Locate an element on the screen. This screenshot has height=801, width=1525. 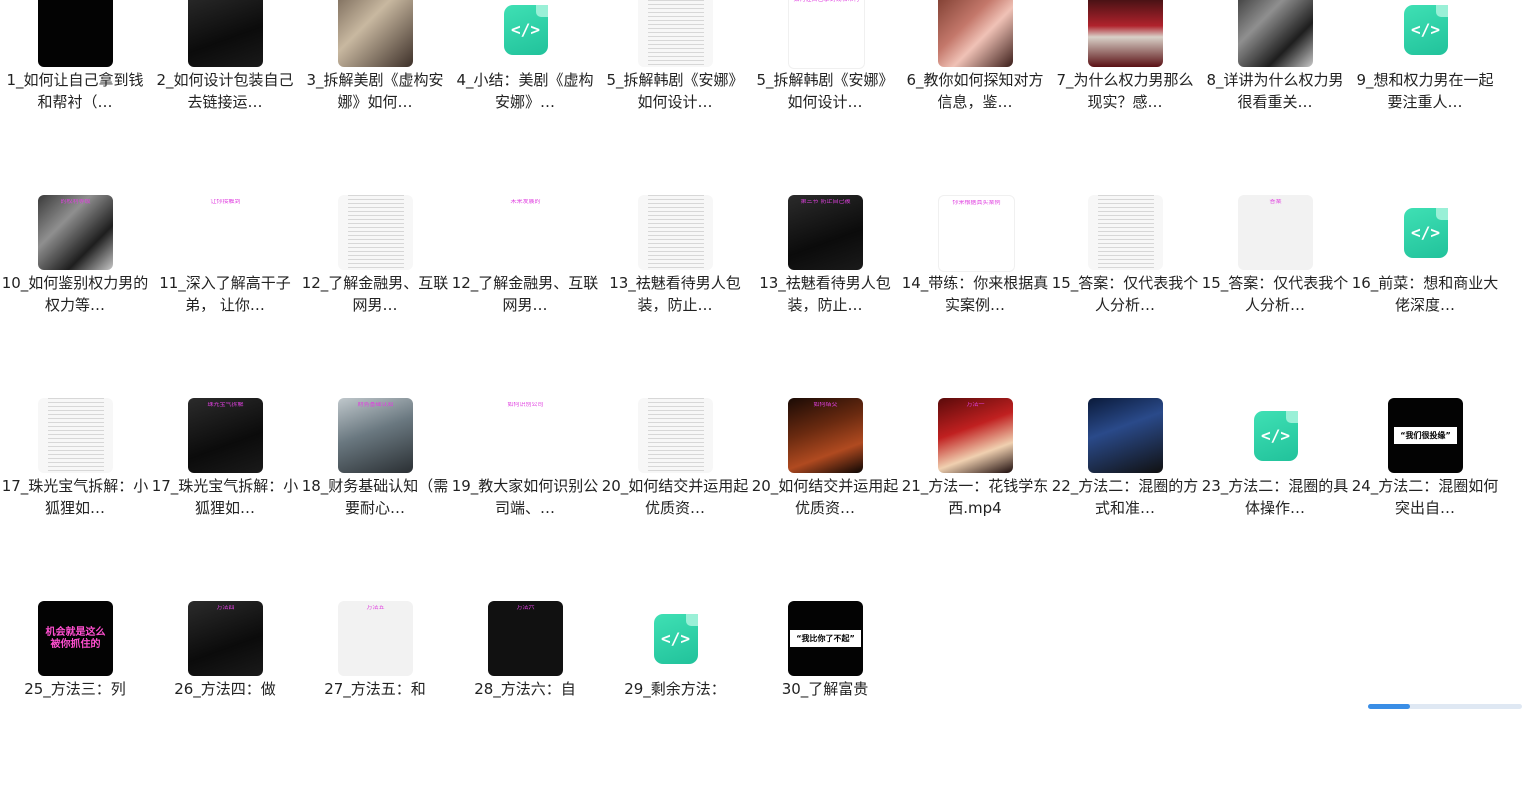
file-thumbnail: 如何结交 is located at coordinates (825, 435).